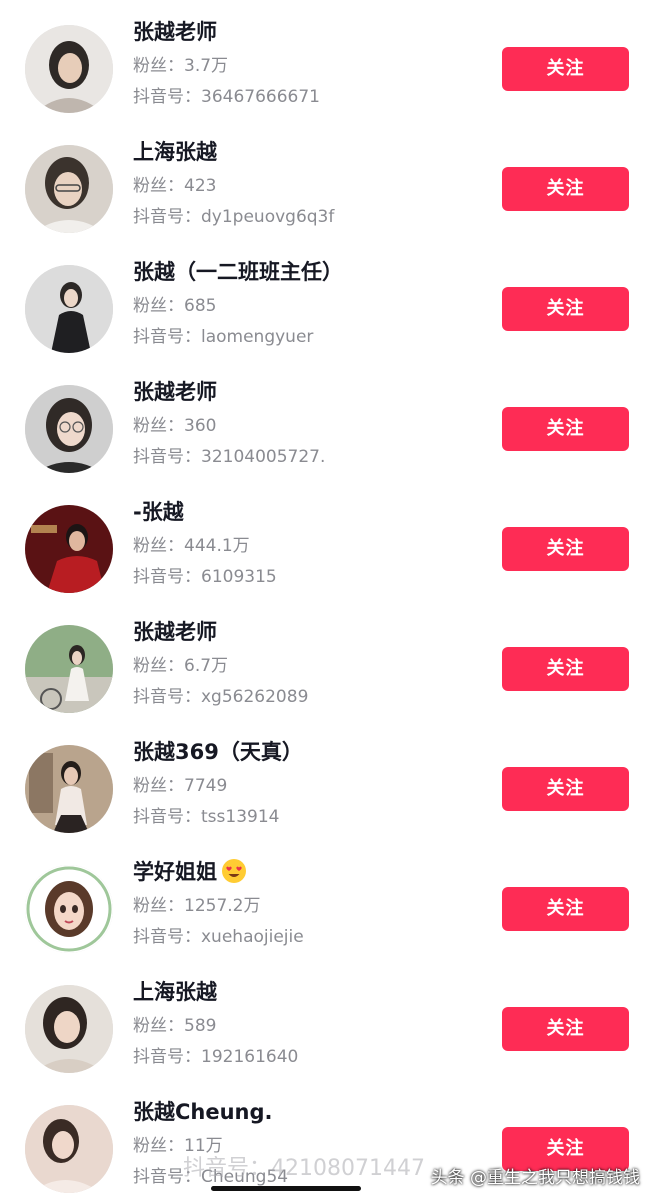 The width and height of the screenshot is (654, 1200). What do you see at coordinates (191, 546) in the screenshot?
I see `fans-count: 粉丝：444.1万` at bounding box center [191, 546].